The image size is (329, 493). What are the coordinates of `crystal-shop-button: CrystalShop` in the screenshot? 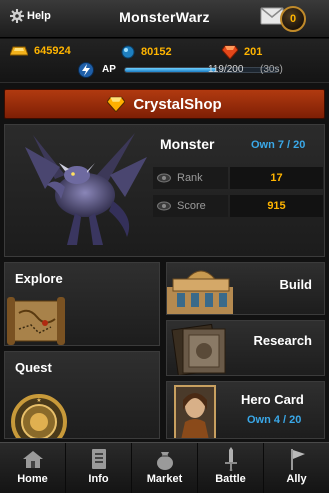 It's located at (164, 104).